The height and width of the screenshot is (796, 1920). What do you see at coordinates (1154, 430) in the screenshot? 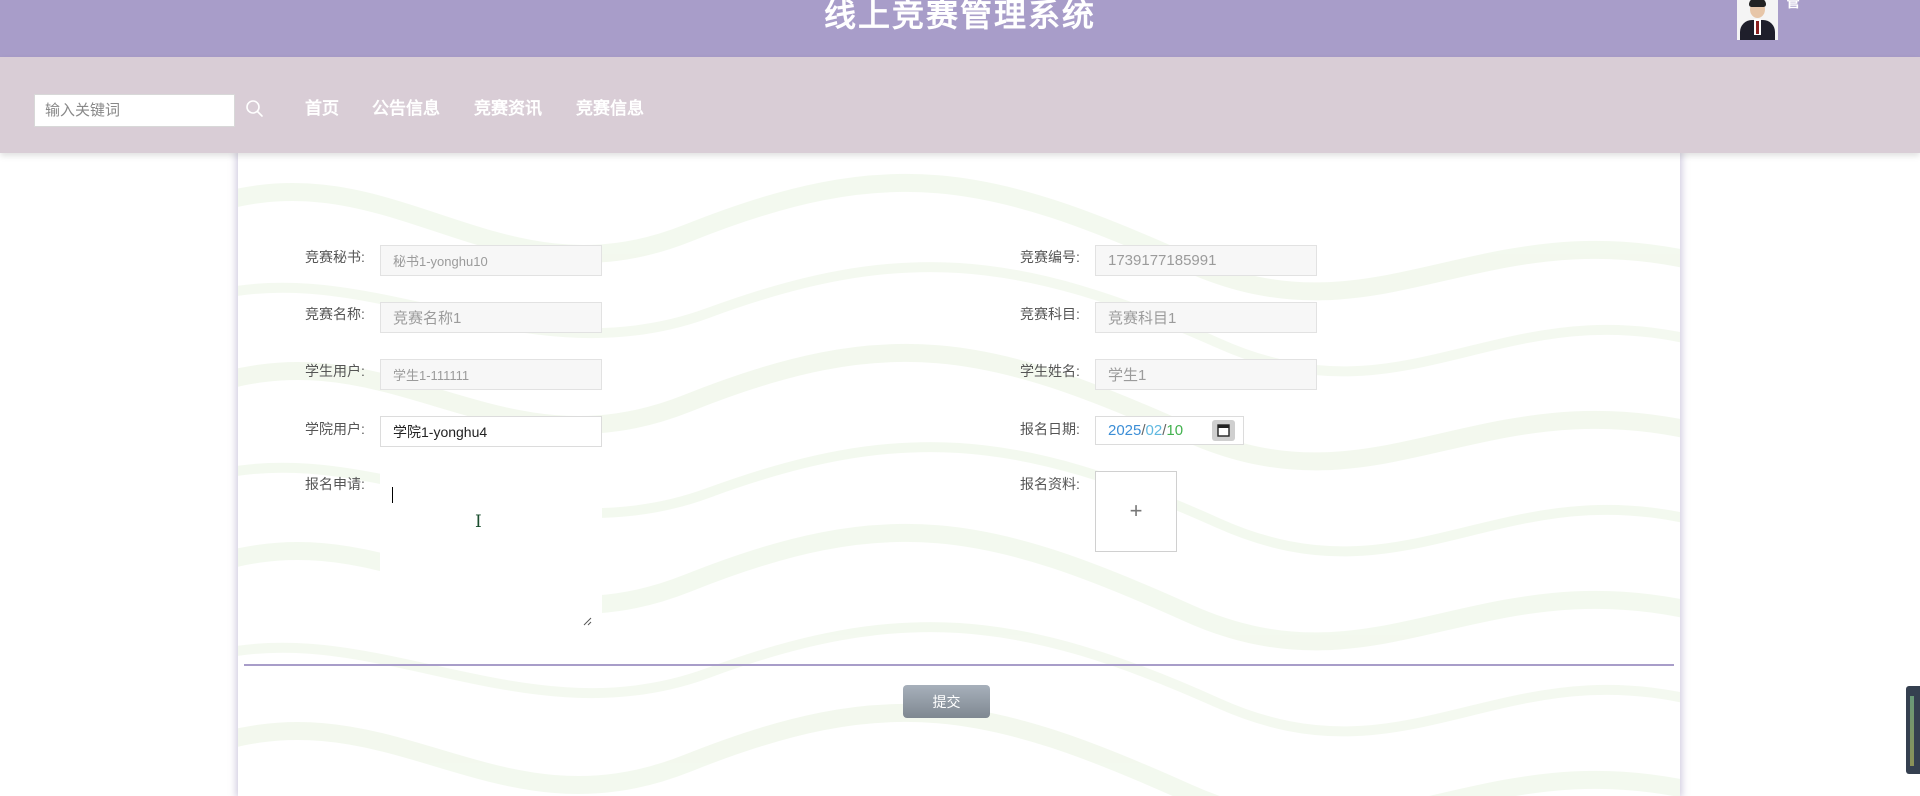
I see `date-month: 02` at bounding box center [1154, 430].